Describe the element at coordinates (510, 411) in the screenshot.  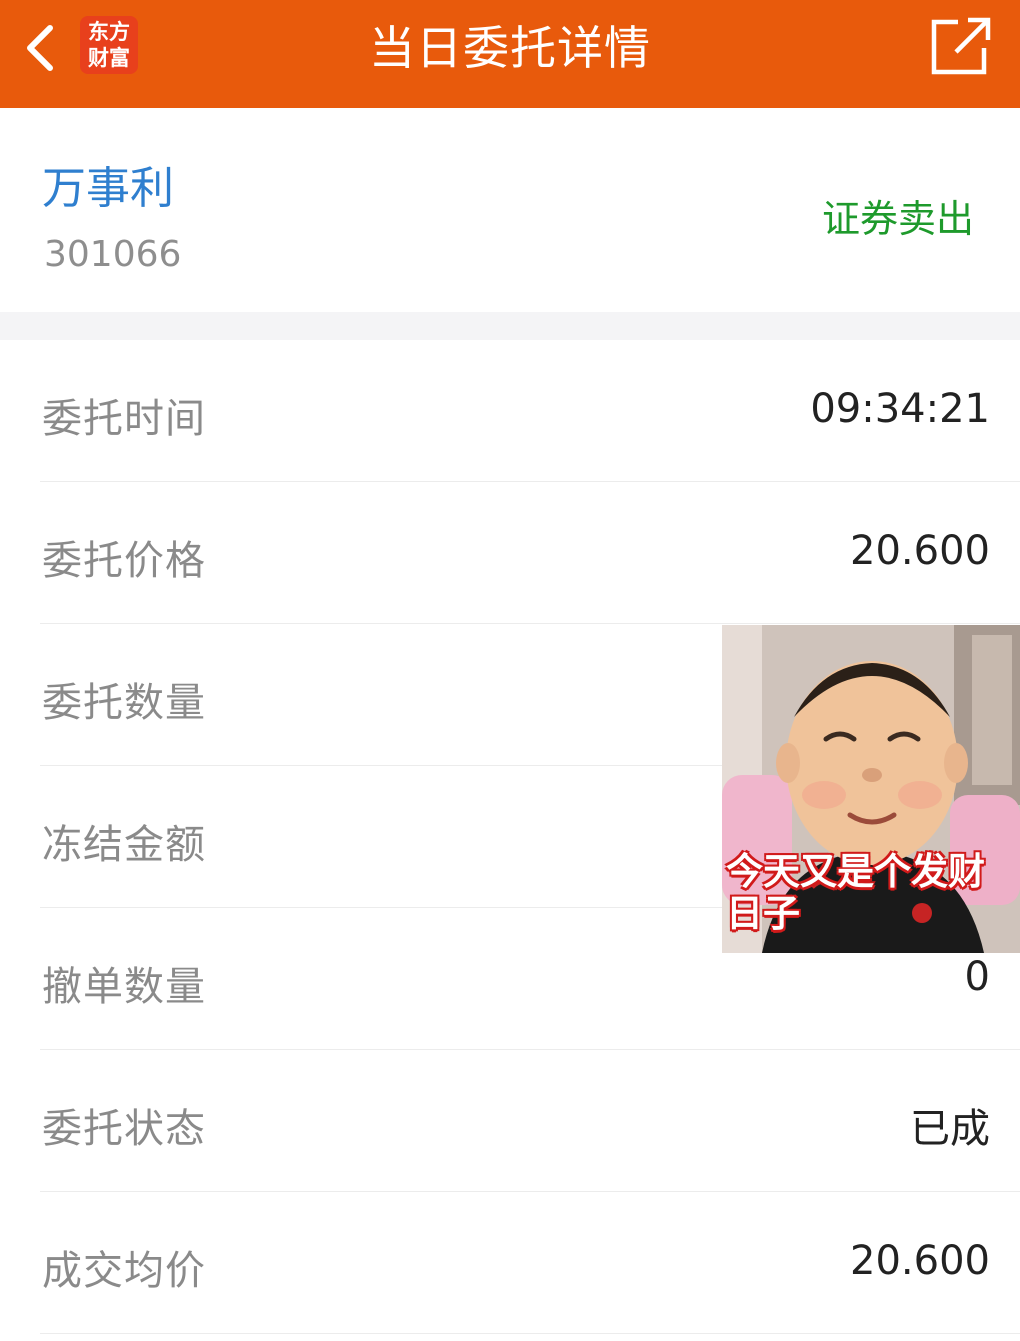
I see `detail-row-order-time: 委托时间 09:34:21` at that location.